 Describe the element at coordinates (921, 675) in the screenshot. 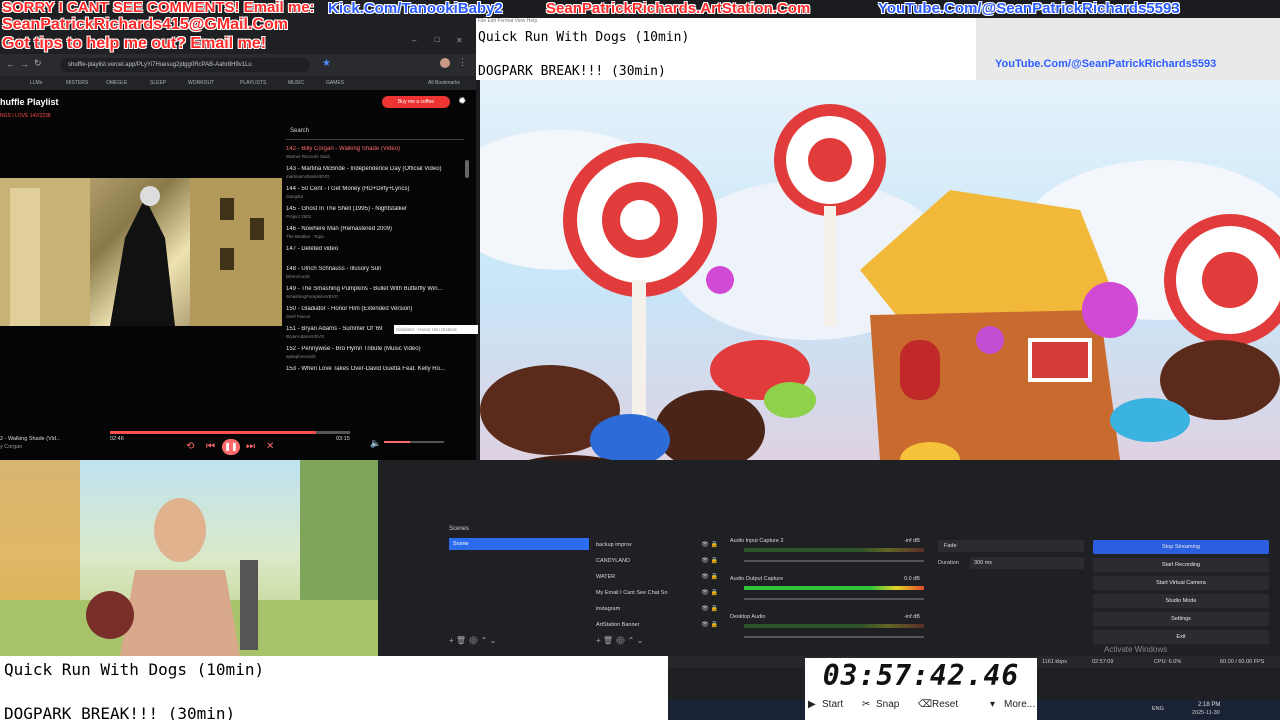

I see `stopwatch-display: 03:57:42.46` at that location.